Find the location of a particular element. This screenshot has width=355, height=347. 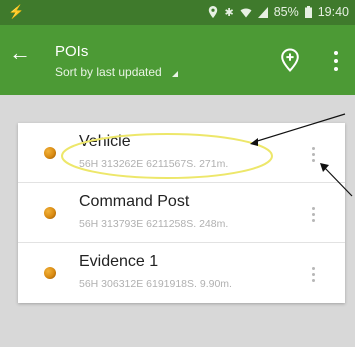

status-icons: ✱ 85% 19:40 is located at coordinates (278, 12).